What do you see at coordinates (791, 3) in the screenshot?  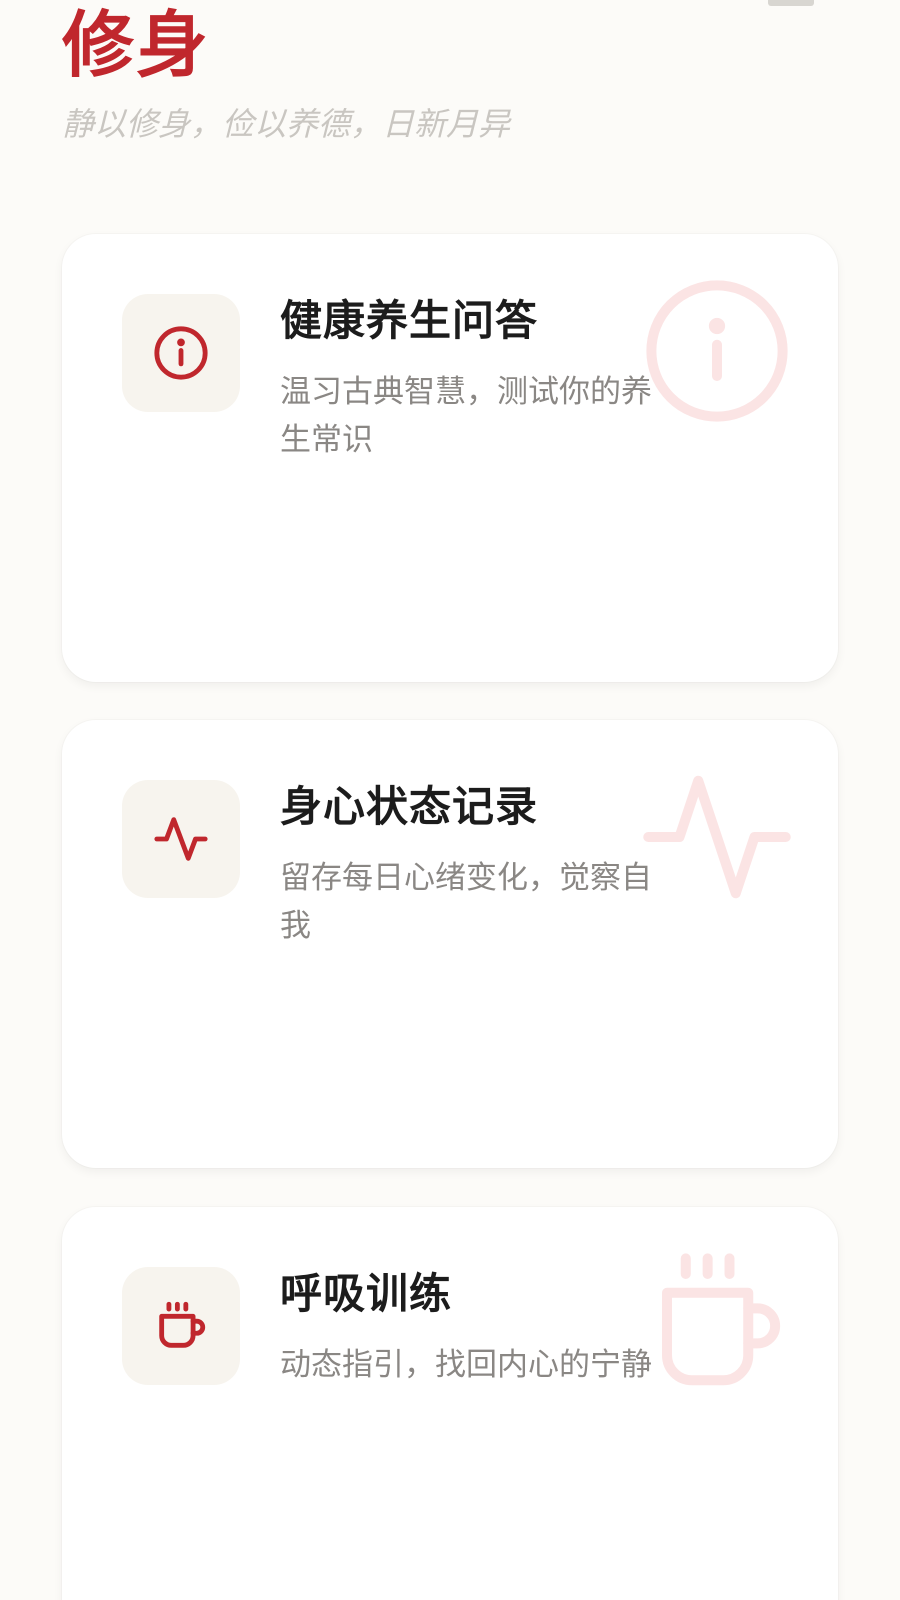 I see `top-edge-handle` at bounding box center [791, 3].